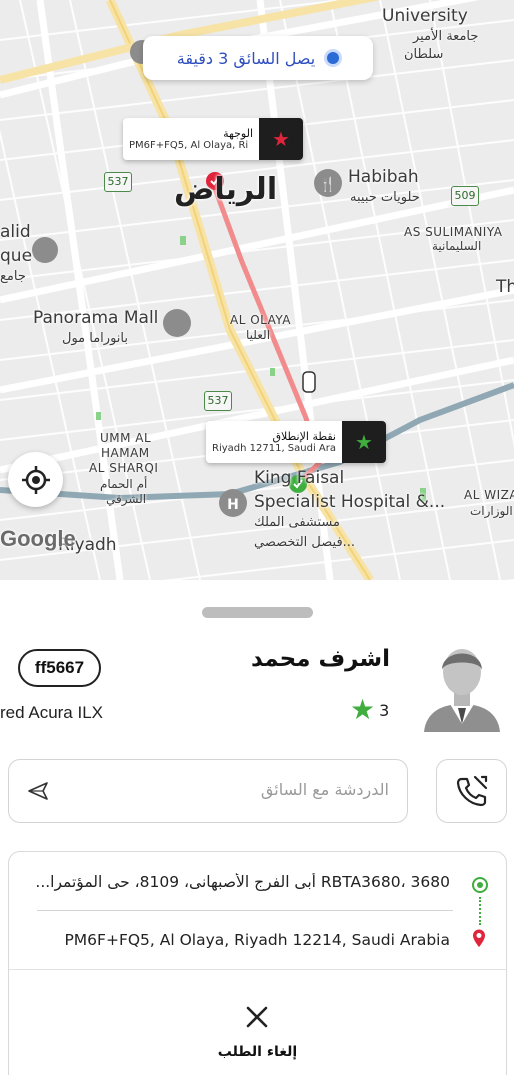  I want to click on close-icon, so click(257, 1017).